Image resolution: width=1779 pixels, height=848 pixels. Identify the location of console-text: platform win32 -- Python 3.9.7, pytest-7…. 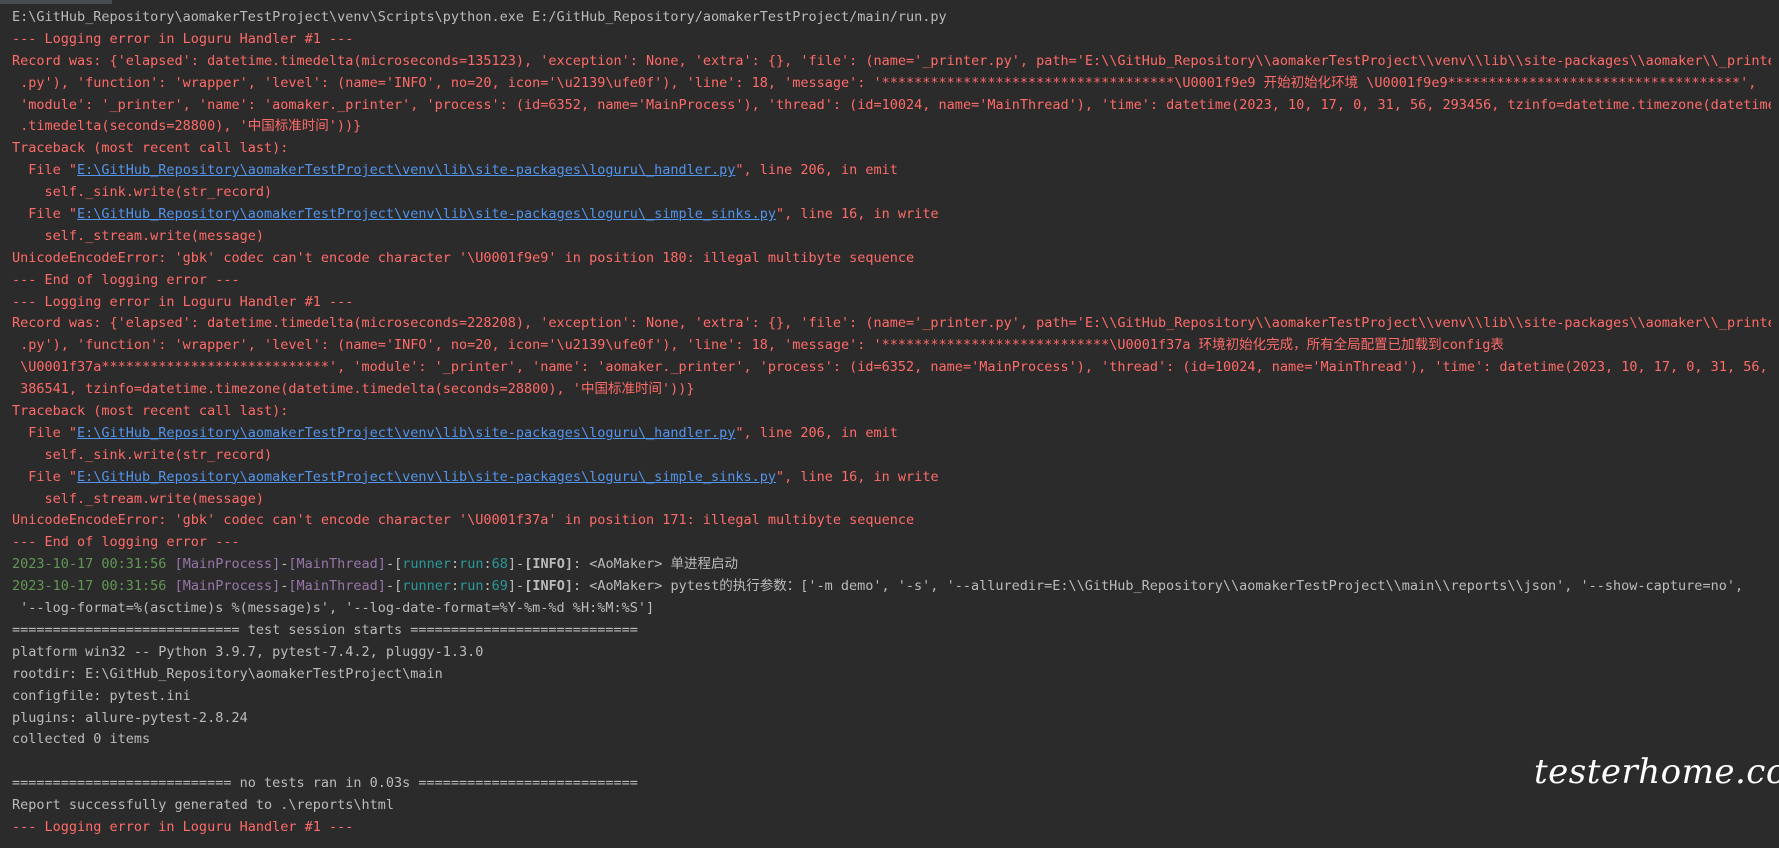
(248, 651).